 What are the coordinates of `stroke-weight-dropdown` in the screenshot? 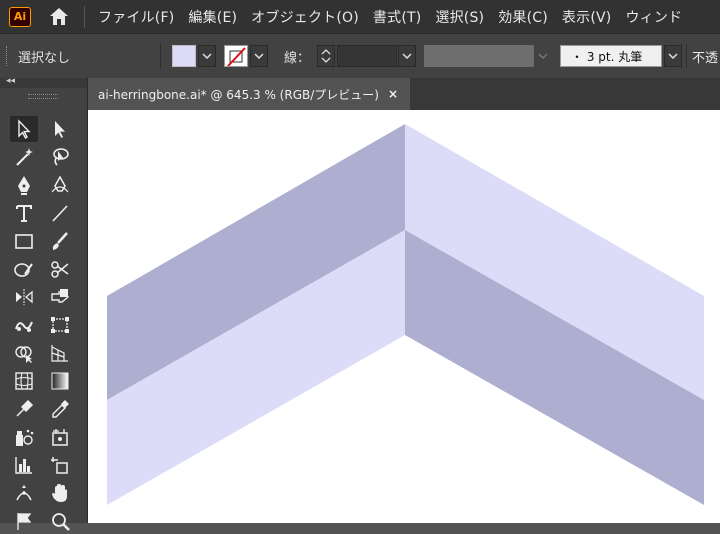 It's located at (407, 56).